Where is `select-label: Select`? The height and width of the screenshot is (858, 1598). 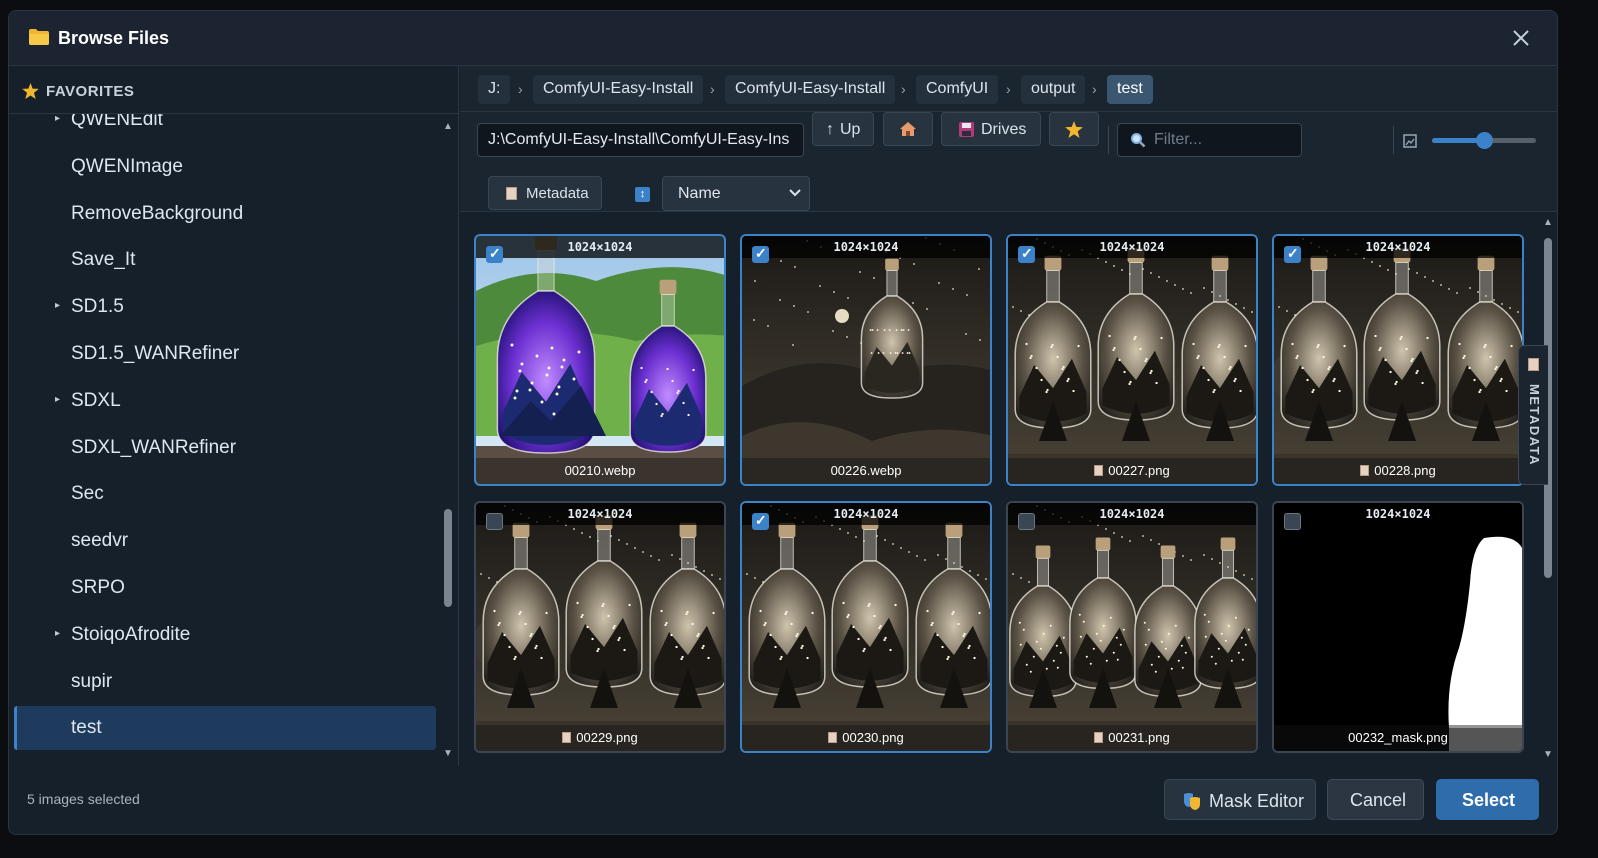
select-label: Select is located at coordinates (1489, 800).